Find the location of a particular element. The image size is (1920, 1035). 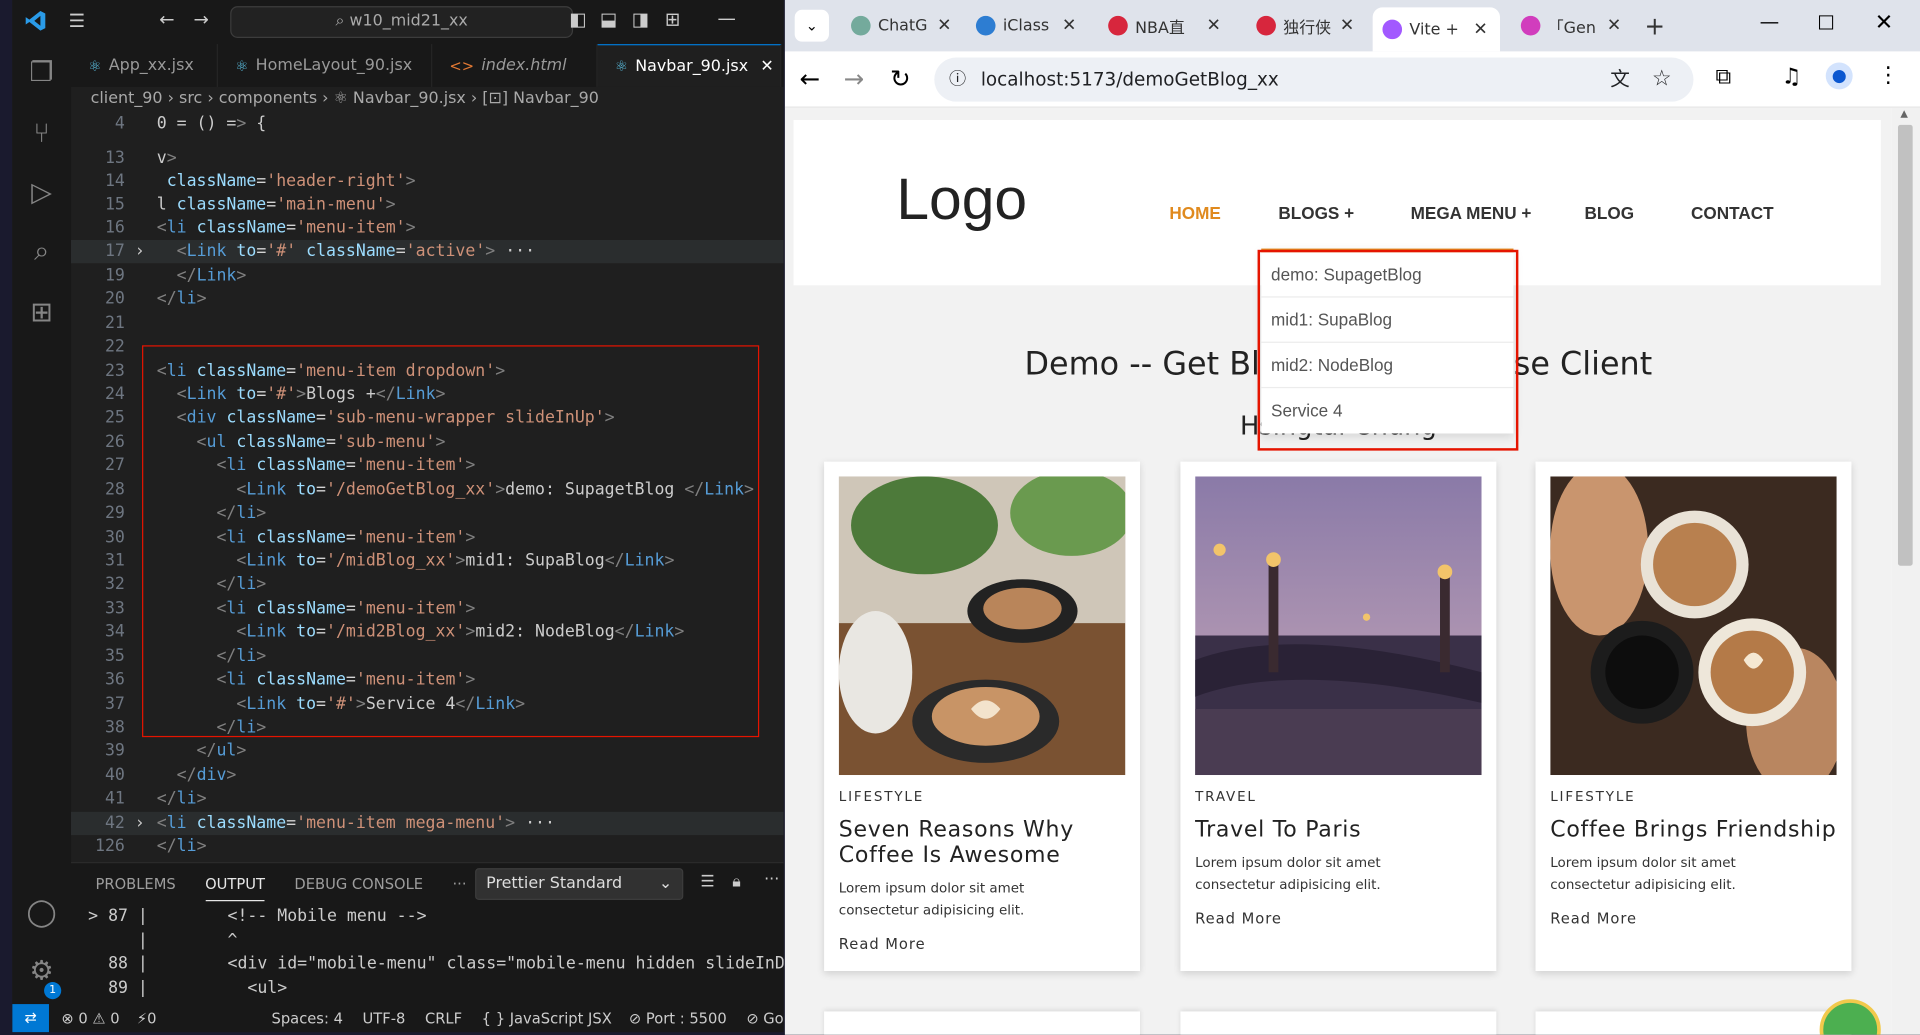

card-title: Coffee Brings Friendship is located at coordinates (1694, 830).